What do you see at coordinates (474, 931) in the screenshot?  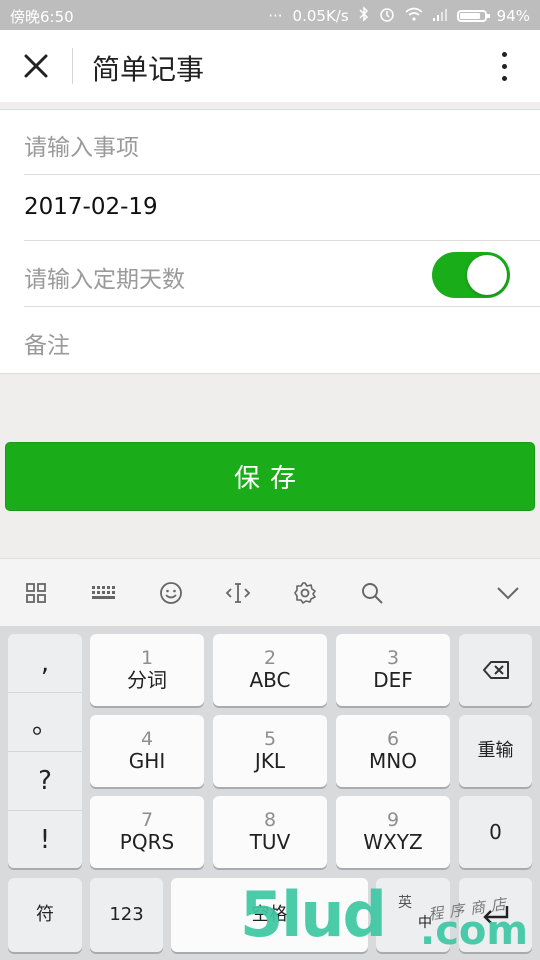 I see `watermark-tld: .com` at bounding box center [474, 931].